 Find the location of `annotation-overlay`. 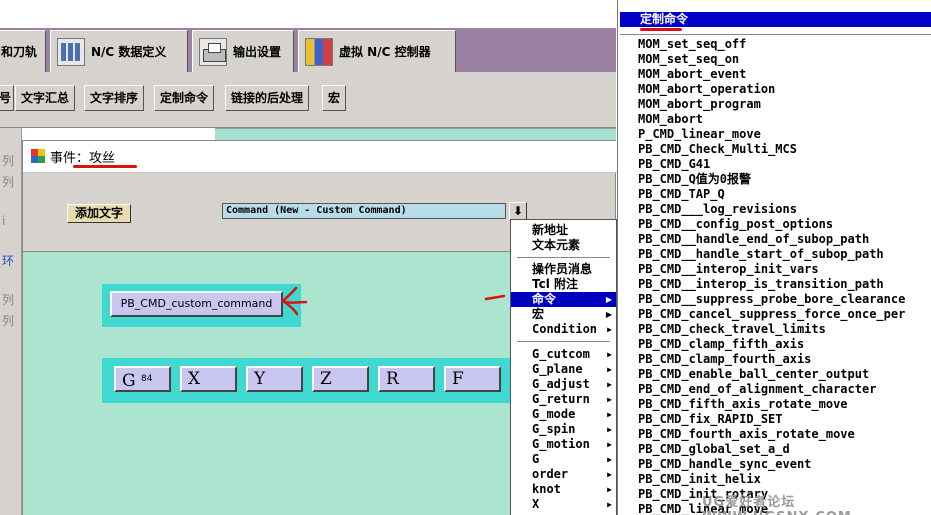

annotation-overlay is located at coordinates (393, 301).